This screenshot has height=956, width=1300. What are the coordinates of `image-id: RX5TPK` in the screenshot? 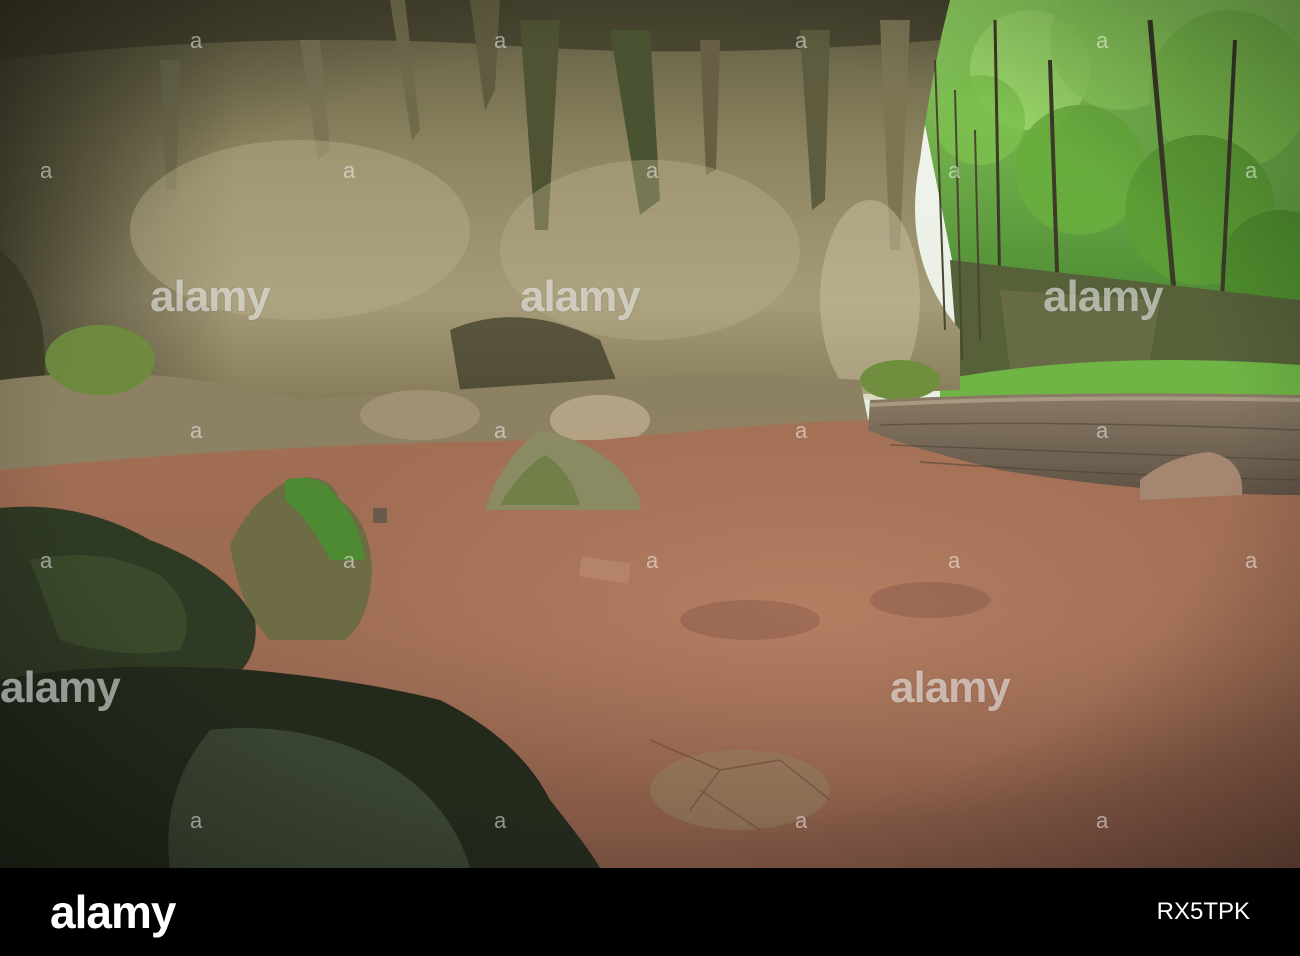 It's located at (1203, 911).